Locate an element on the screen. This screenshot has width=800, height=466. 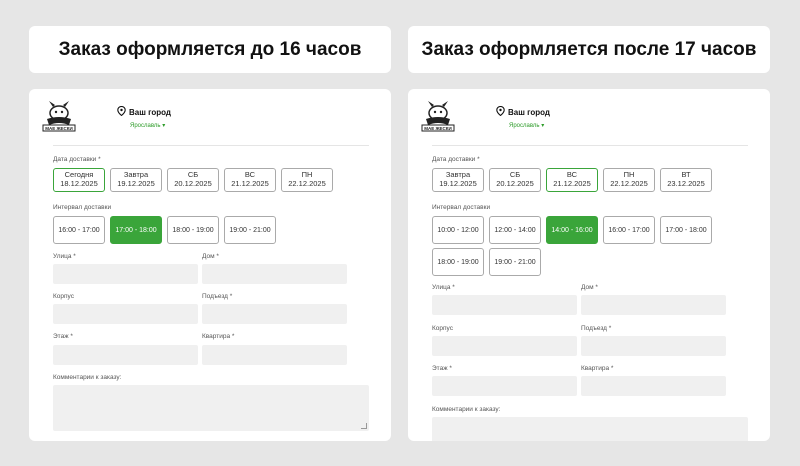
header-card-after-17: Заказ оформляется после 17 часов is located at coordinates (589, 49).